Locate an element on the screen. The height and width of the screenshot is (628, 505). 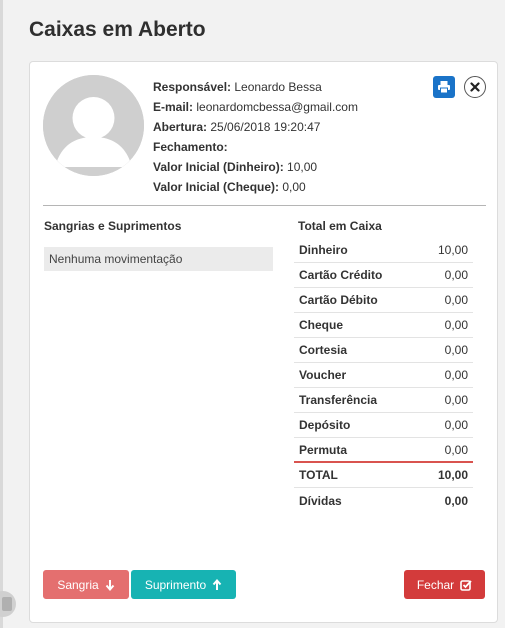
totals-row-label: Cheque is located at coordinates (321, 325).